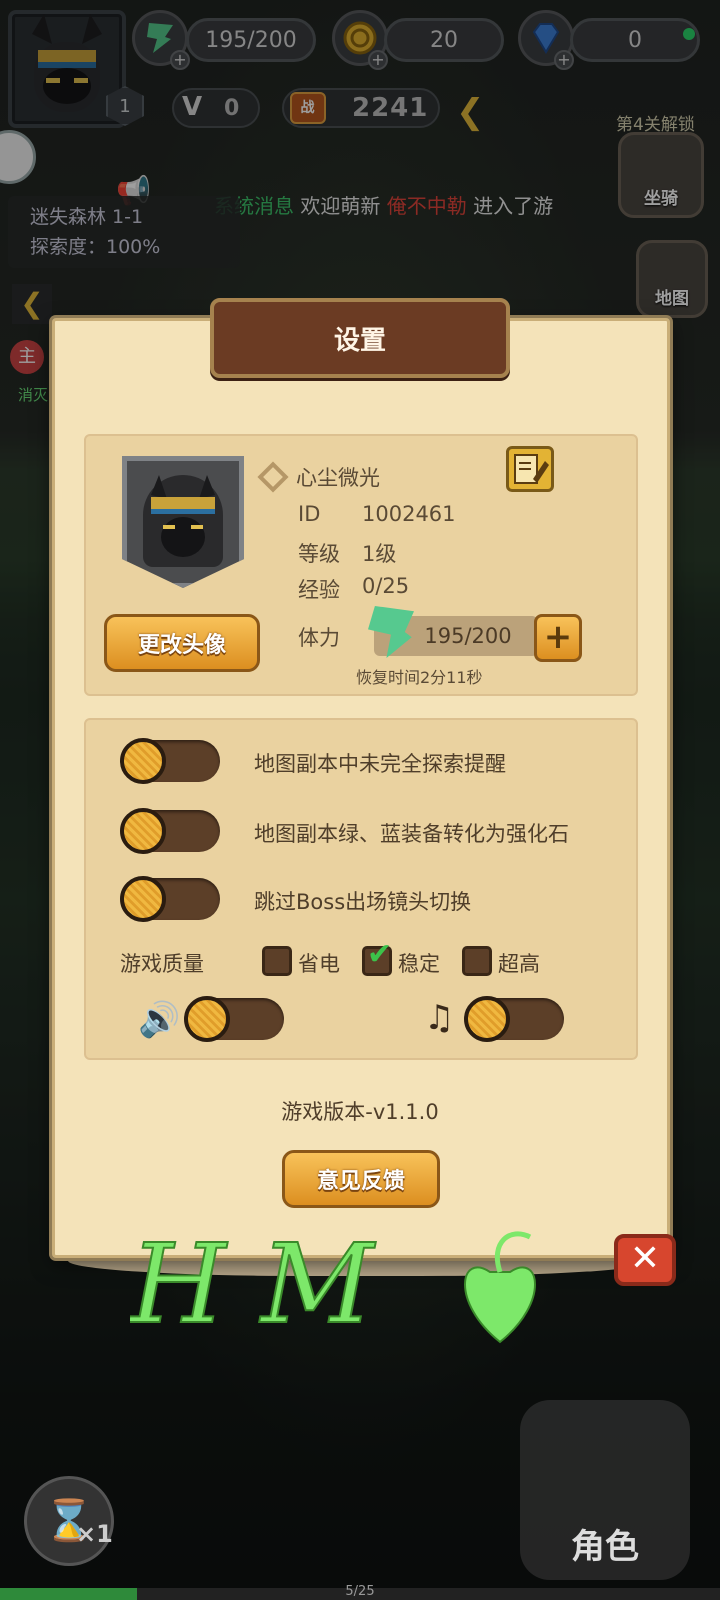 The width and height of the screenshot is (720, 1600). Describe the element at coordinates (360, 1112) in the screenshot. I see `game-version: 游戏版本-v1.1.0` at that location.